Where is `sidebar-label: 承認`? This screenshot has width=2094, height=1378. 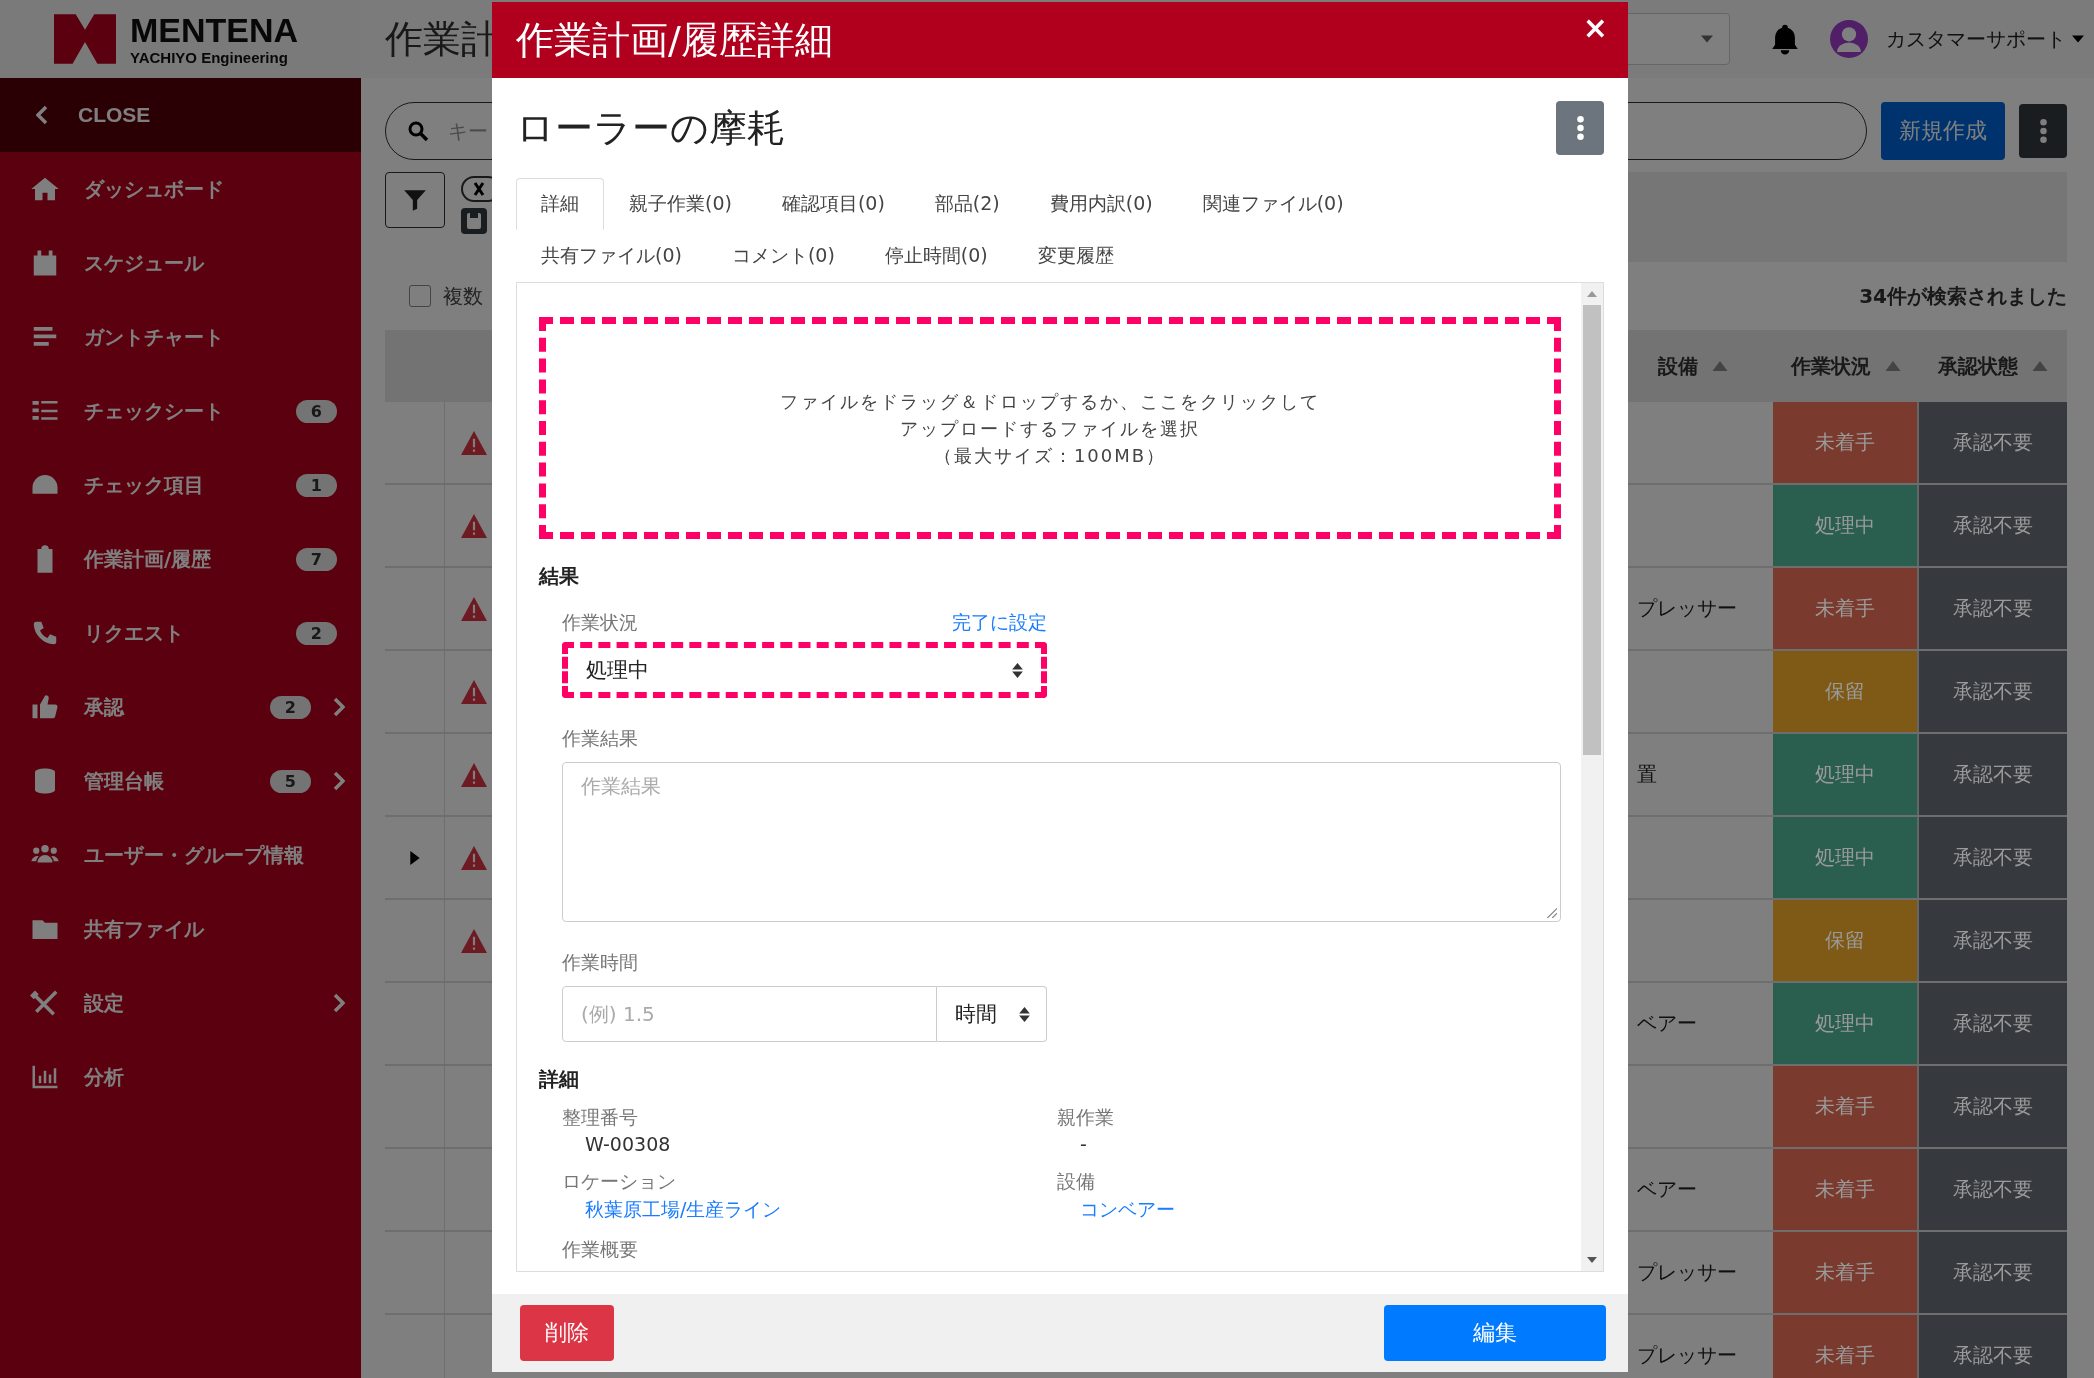 sidebar-label: 承認 is located at coordinates (105, 707).